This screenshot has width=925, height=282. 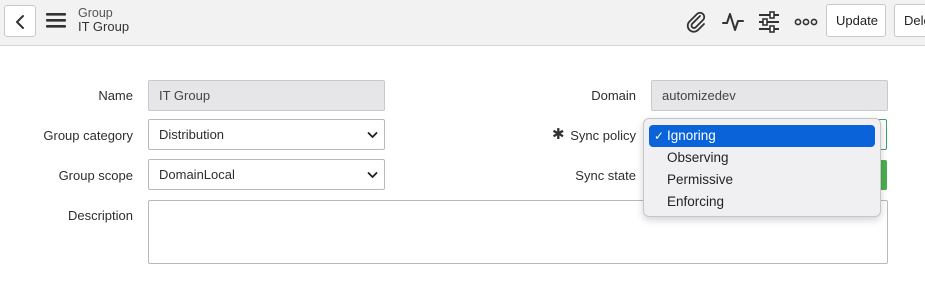 What do you see at coordinates (806, 22) in the screenshot?
I see `more-icon` at bounding box center [806, 22].